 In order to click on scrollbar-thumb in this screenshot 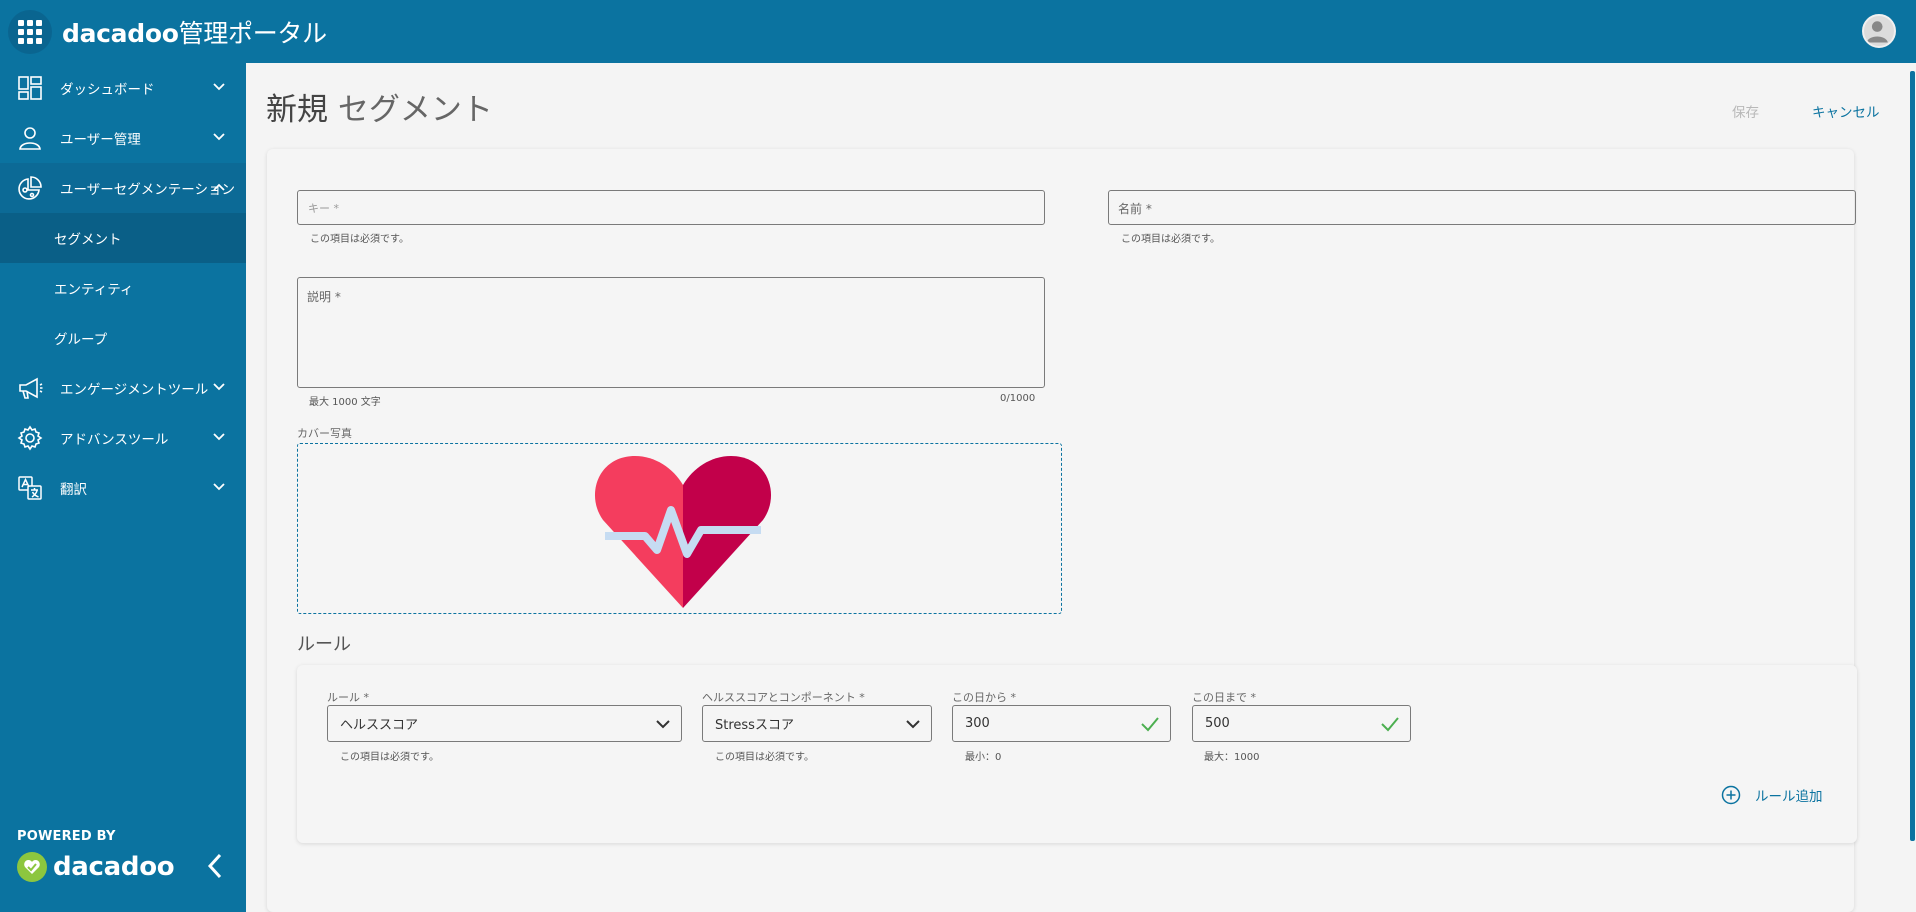, I will do `click(1912, 456)`.